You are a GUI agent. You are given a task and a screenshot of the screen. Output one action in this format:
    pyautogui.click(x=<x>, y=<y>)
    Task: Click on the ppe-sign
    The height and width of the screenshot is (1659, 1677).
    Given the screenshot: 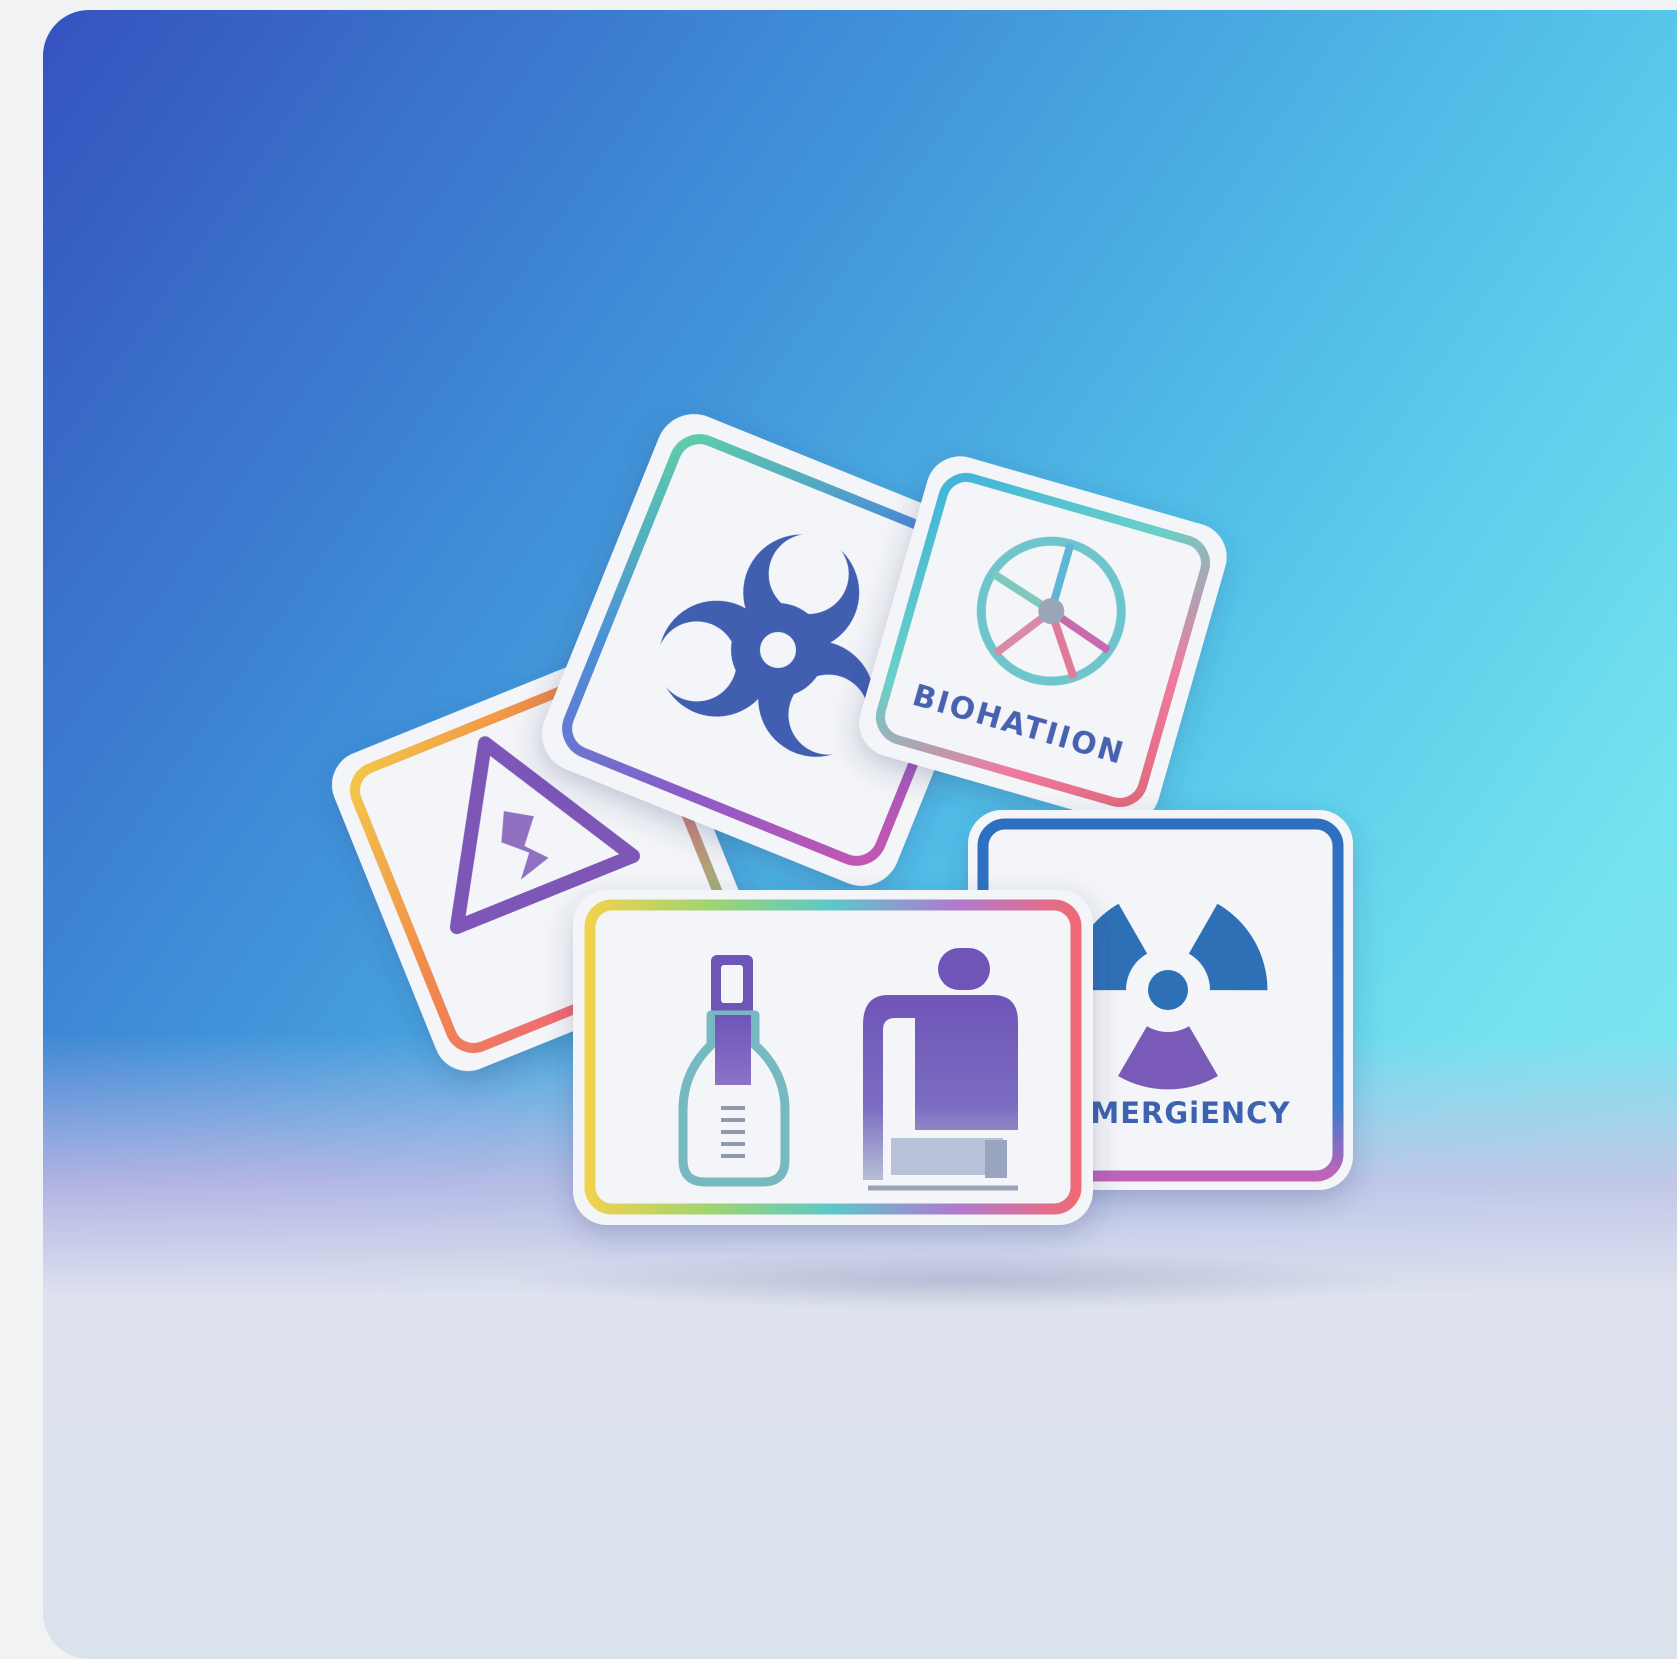 What is the action you would take?
    pyautogui.click(x=833, y=1057)
    